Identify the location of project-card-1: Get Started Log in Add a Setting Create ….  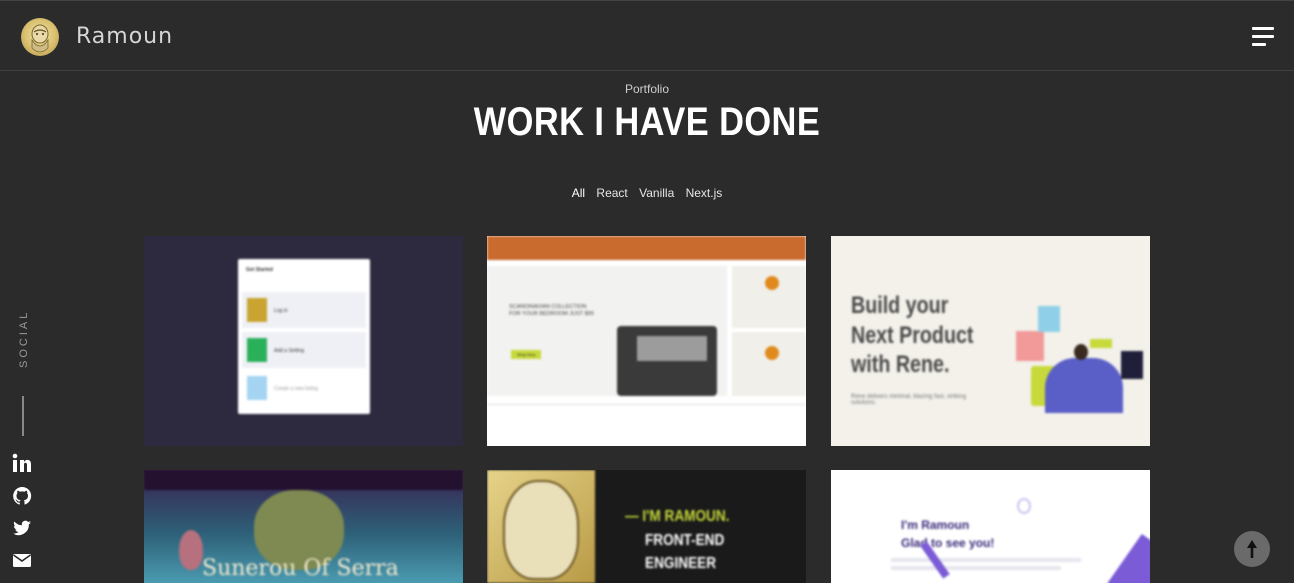
(303, 341).